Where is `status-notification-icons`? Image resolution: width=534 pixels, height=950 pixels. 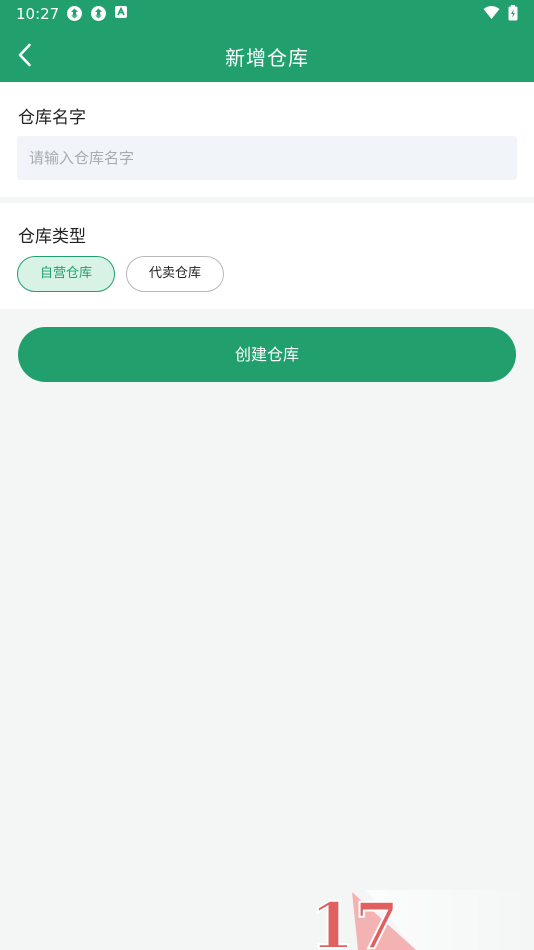 status-notification-icons is located at coordinates (97, 13).